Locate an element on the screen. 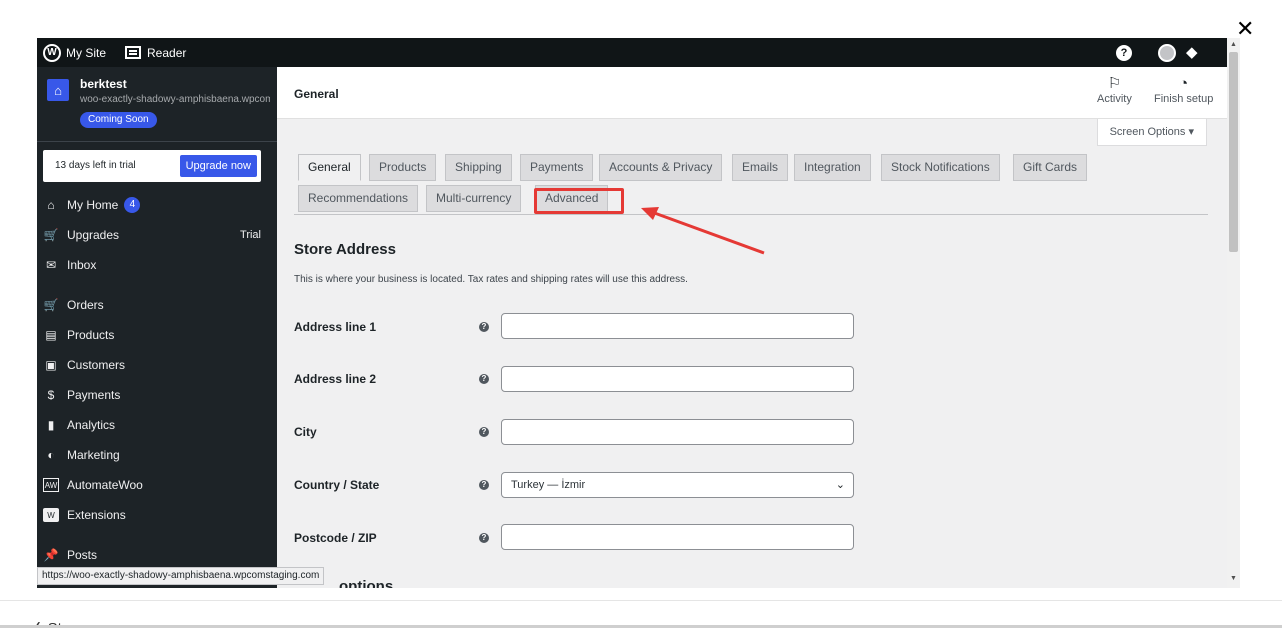 This screenshot has width=1282, height=628. finish-setup-label: Finish setup is located at coordinates (1184, 99).